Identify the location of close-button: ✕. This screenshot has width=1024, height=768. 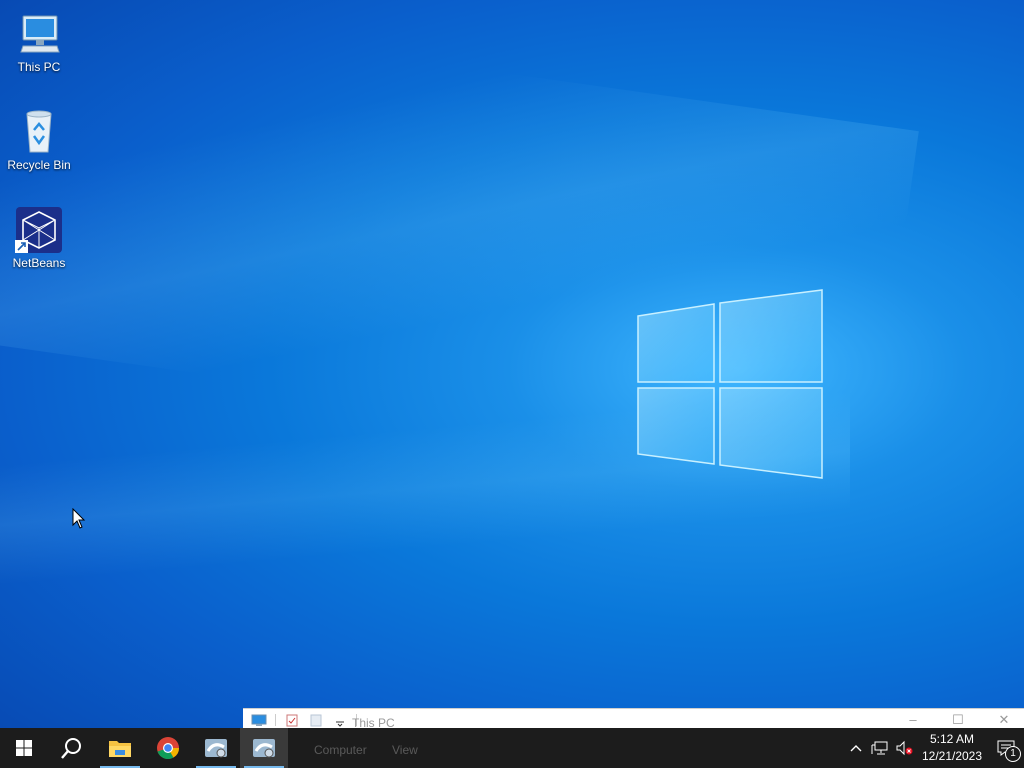
(1004, 720).